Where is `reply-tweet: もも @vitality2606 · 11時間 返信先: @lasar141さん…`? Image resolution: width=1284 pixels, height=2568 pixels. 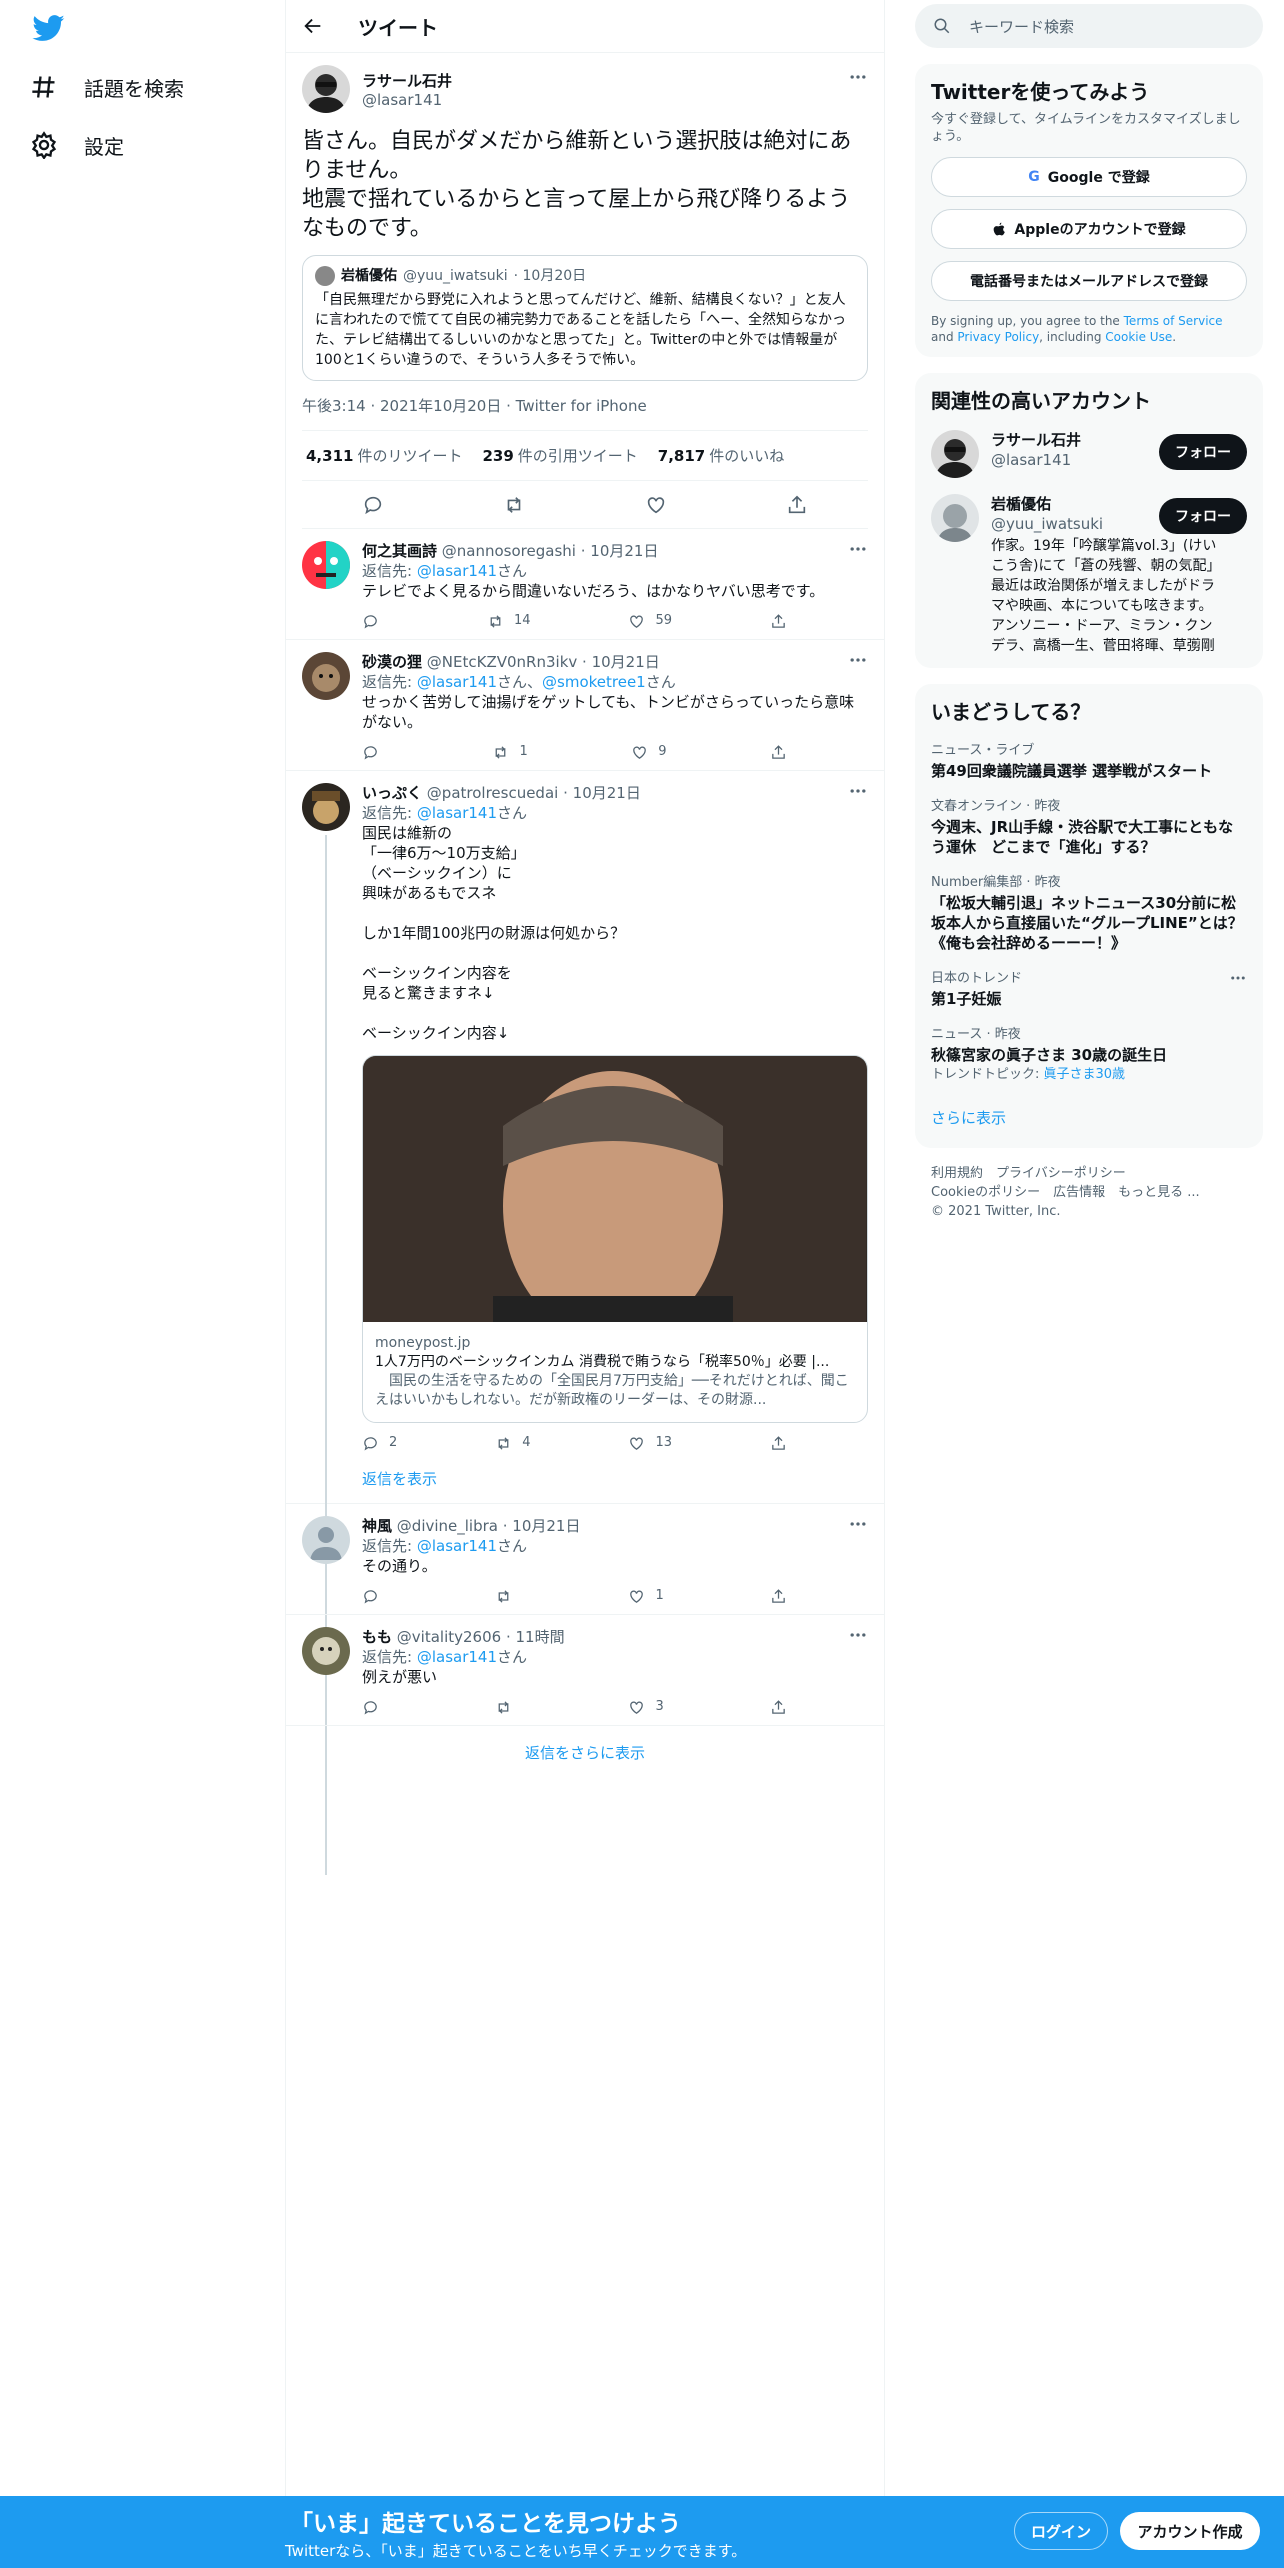 reply-tweet: もも @vitality2606 · 11時間 返信先: @lasar141さん… is located at coordinates (585, 1670).